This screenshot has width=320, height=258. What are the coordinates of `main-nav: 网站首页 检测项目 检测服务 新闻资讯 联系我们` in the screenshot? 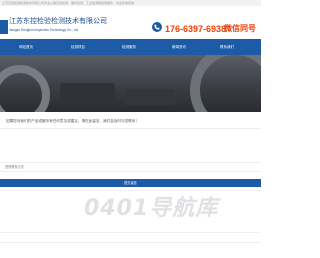 It's located at (130, 47).